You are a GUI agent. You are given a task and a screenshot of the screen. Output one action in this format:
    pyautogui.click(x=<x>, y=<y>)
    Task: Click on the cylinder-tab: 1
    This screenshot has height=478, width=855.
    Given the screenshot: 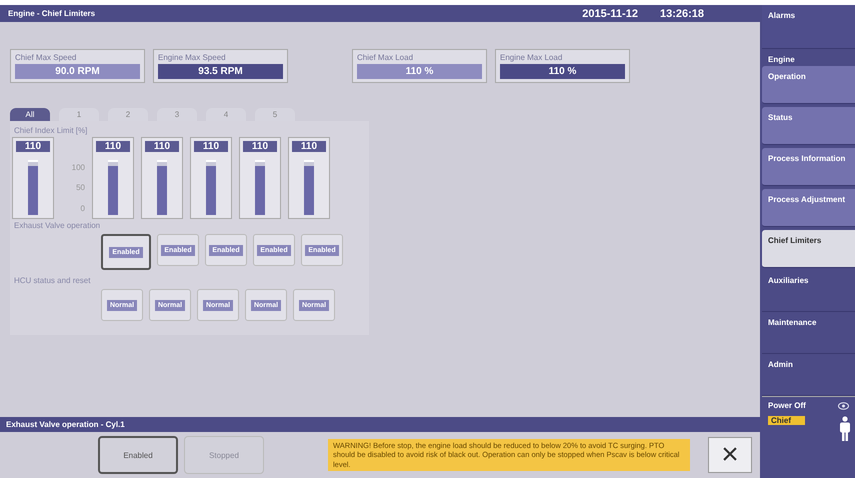 What is the action you would take?
    pyautogui.click(x=79, y=114)
    